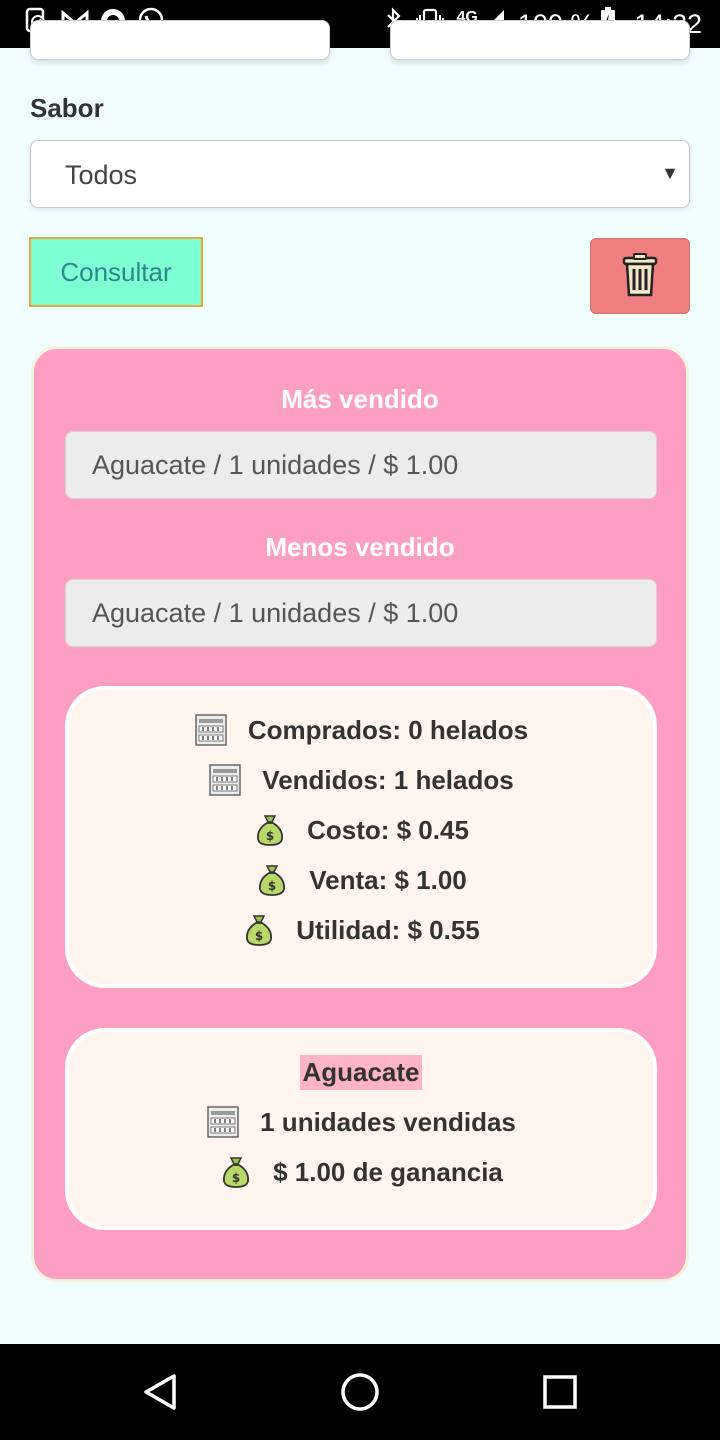  I want to click on stat-row: Vendidos: 1 helados, so click(361, 780).